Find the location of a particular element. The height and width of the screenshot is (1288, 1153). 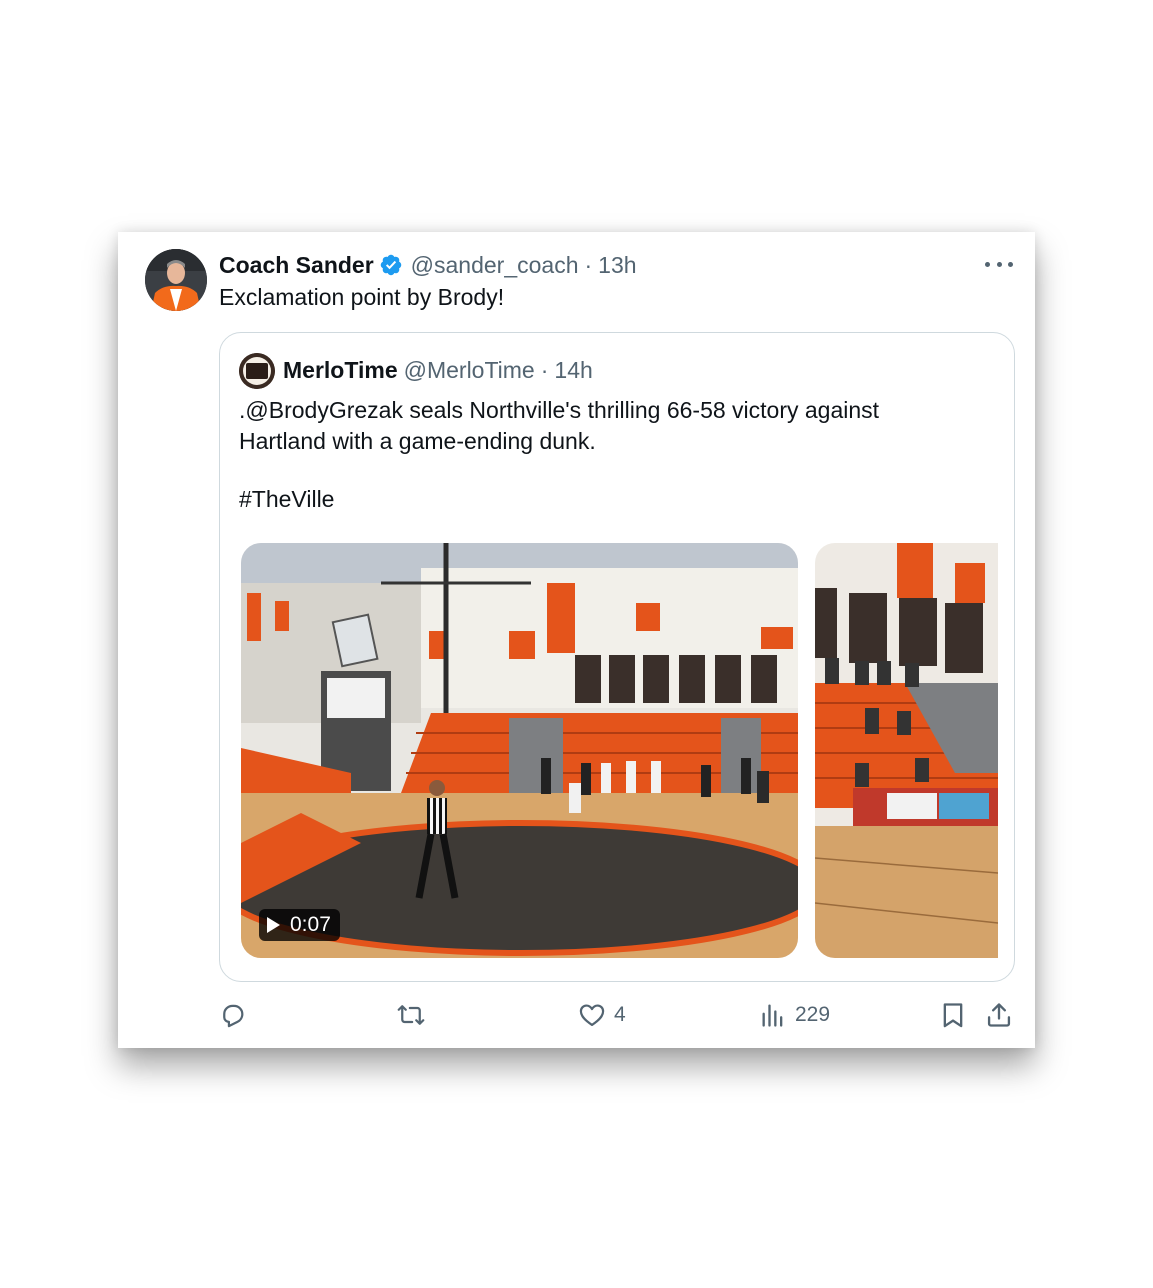

reply-icon is located at coordinates (233, 1016).